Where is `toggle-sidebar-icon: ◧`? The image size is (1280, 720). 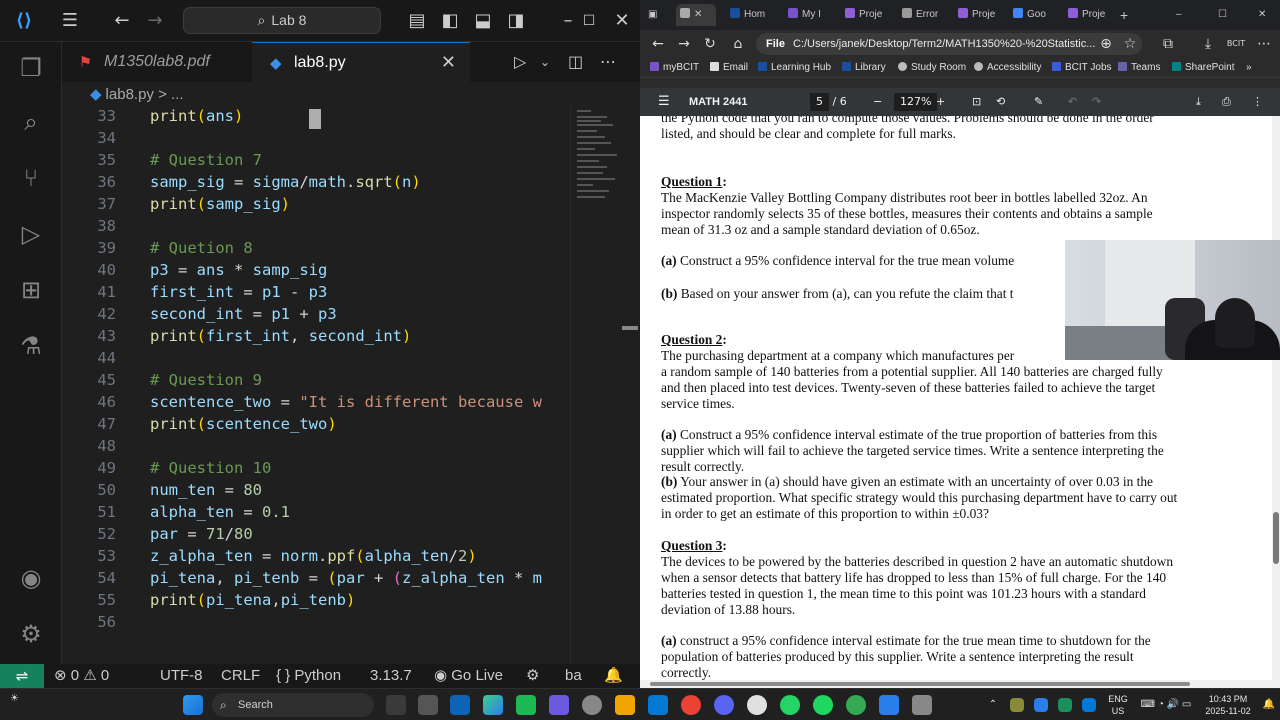
toggle-sidebar-icon: ◧ is located at coordinates (450, 21).